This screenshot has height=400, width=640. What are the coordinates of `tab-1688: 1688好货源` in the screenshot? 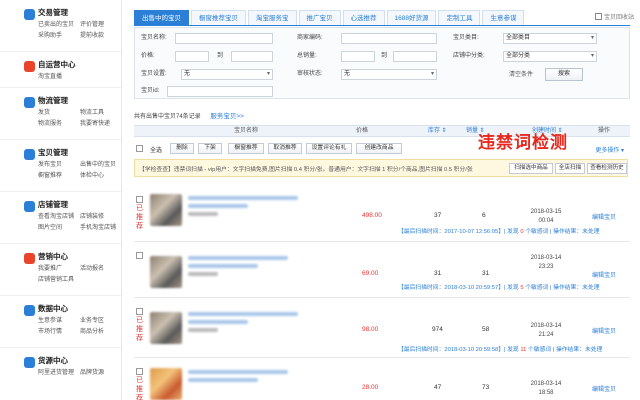 It's located at (411, 17).